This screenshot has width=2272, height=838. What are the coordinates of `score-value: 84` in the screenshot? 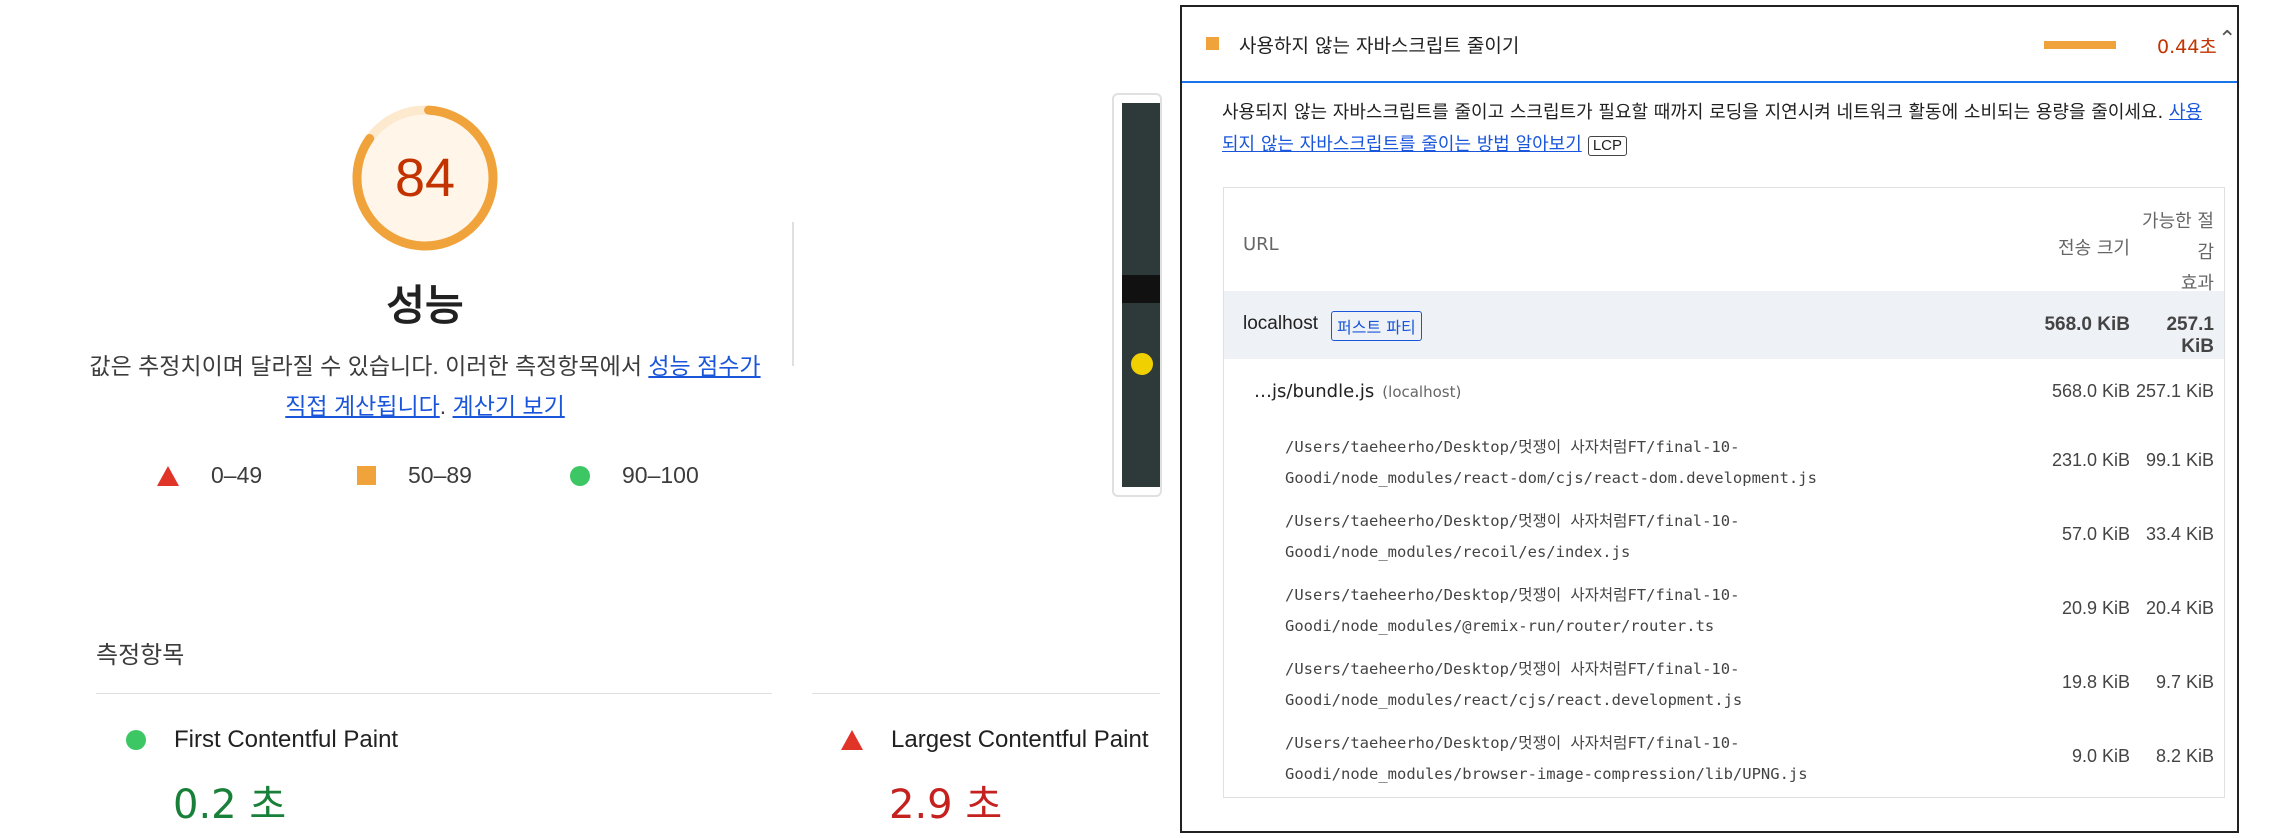 It's located at (425, 178).